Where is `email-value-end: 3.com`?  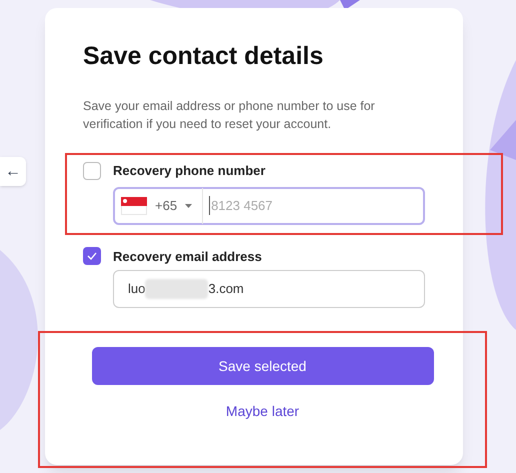 email-value-end: 3.com is located at coordinates (226, 289).